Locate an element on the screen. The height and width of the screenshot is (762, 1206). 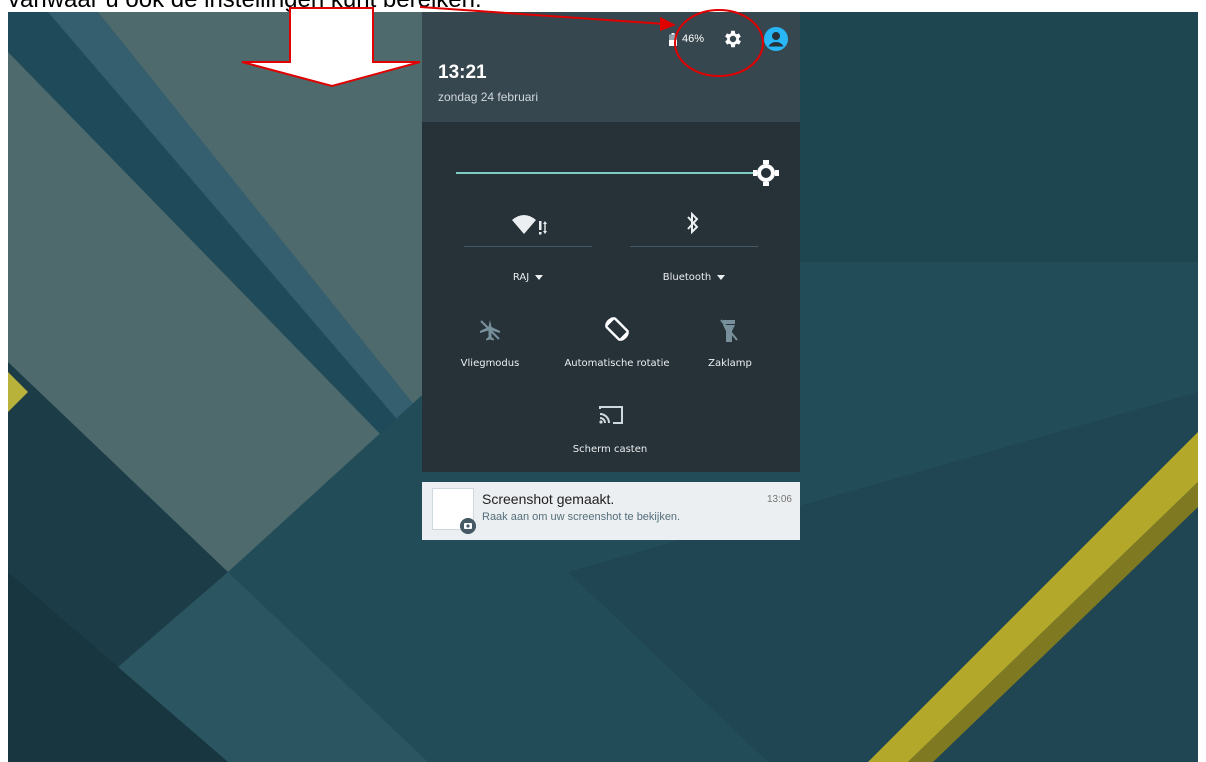
wifi-icon is located at coordinates (531, 224).